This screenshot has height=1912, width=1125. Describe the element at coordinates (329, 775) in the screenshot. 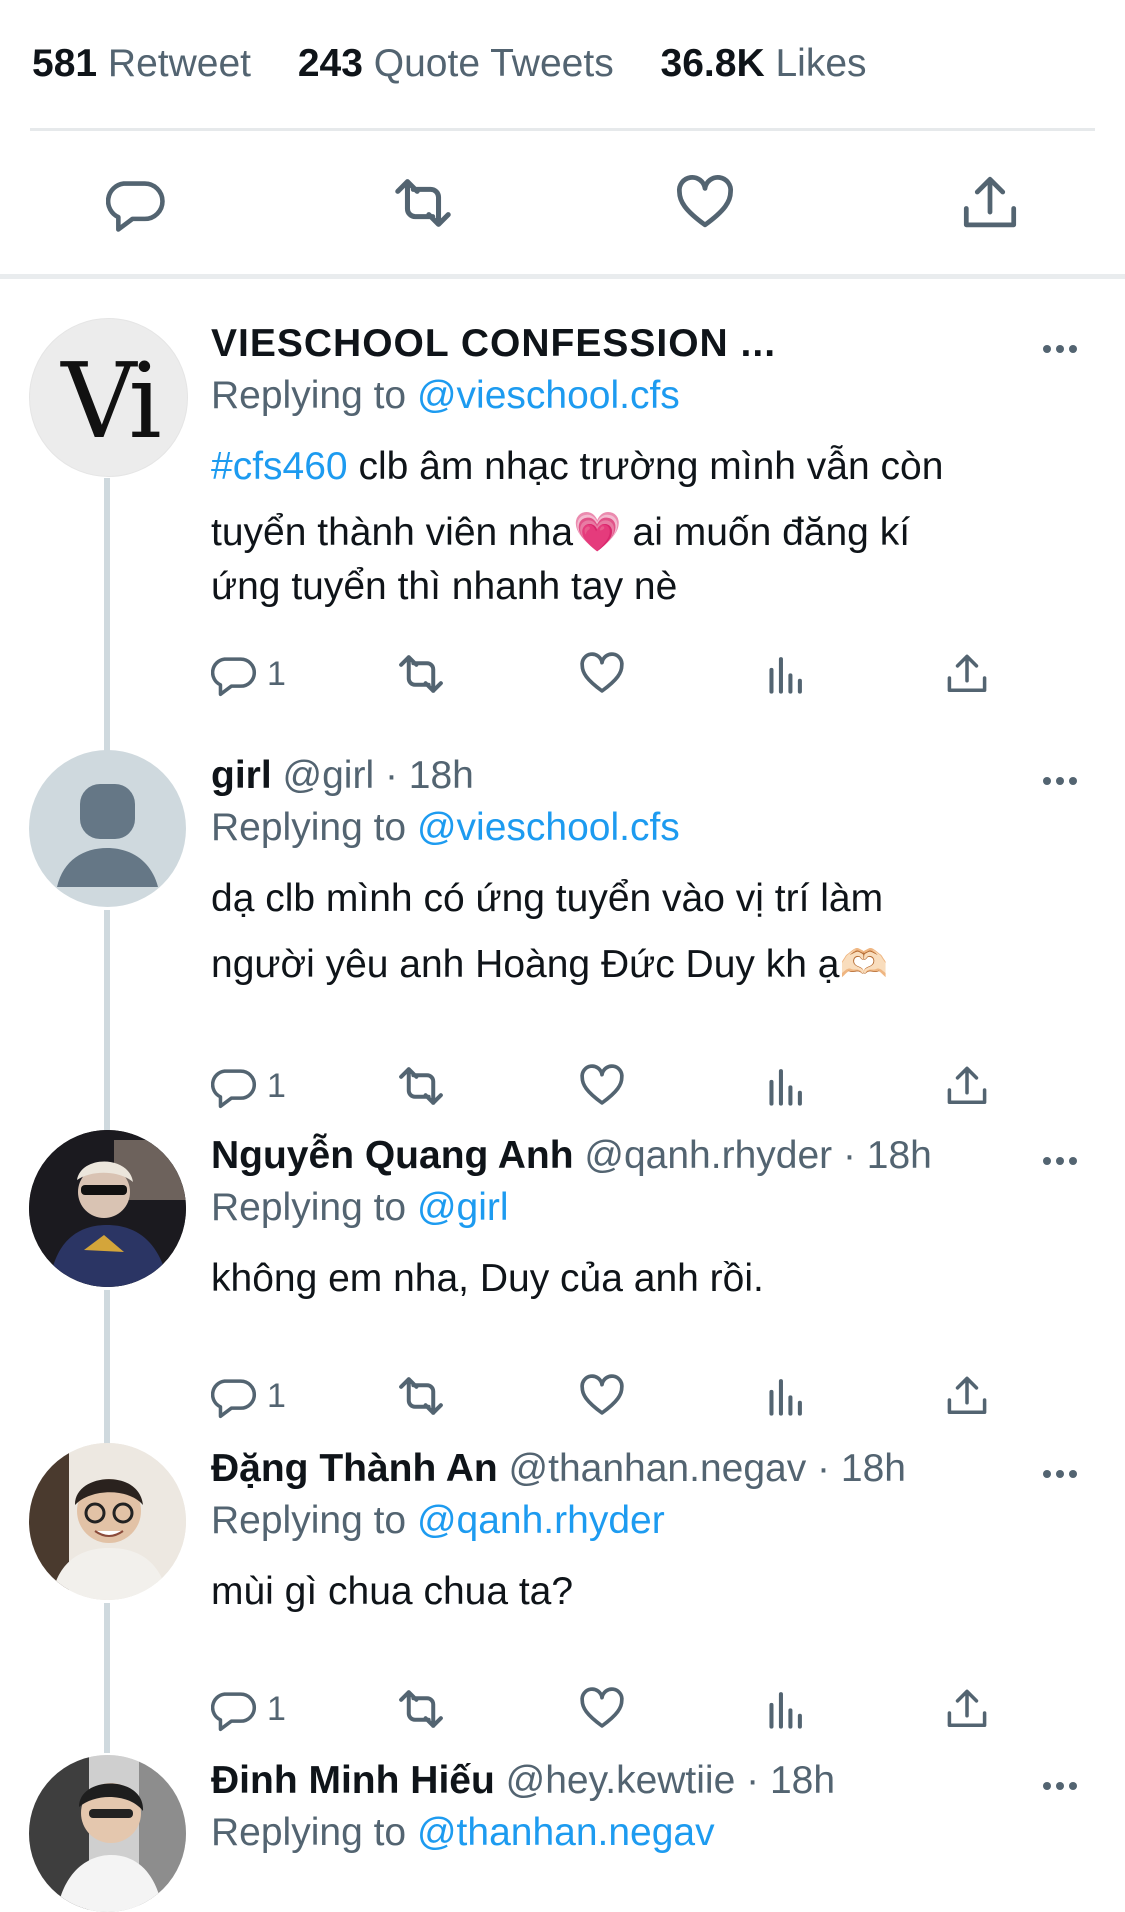

I see `handle: @girl` at that location.